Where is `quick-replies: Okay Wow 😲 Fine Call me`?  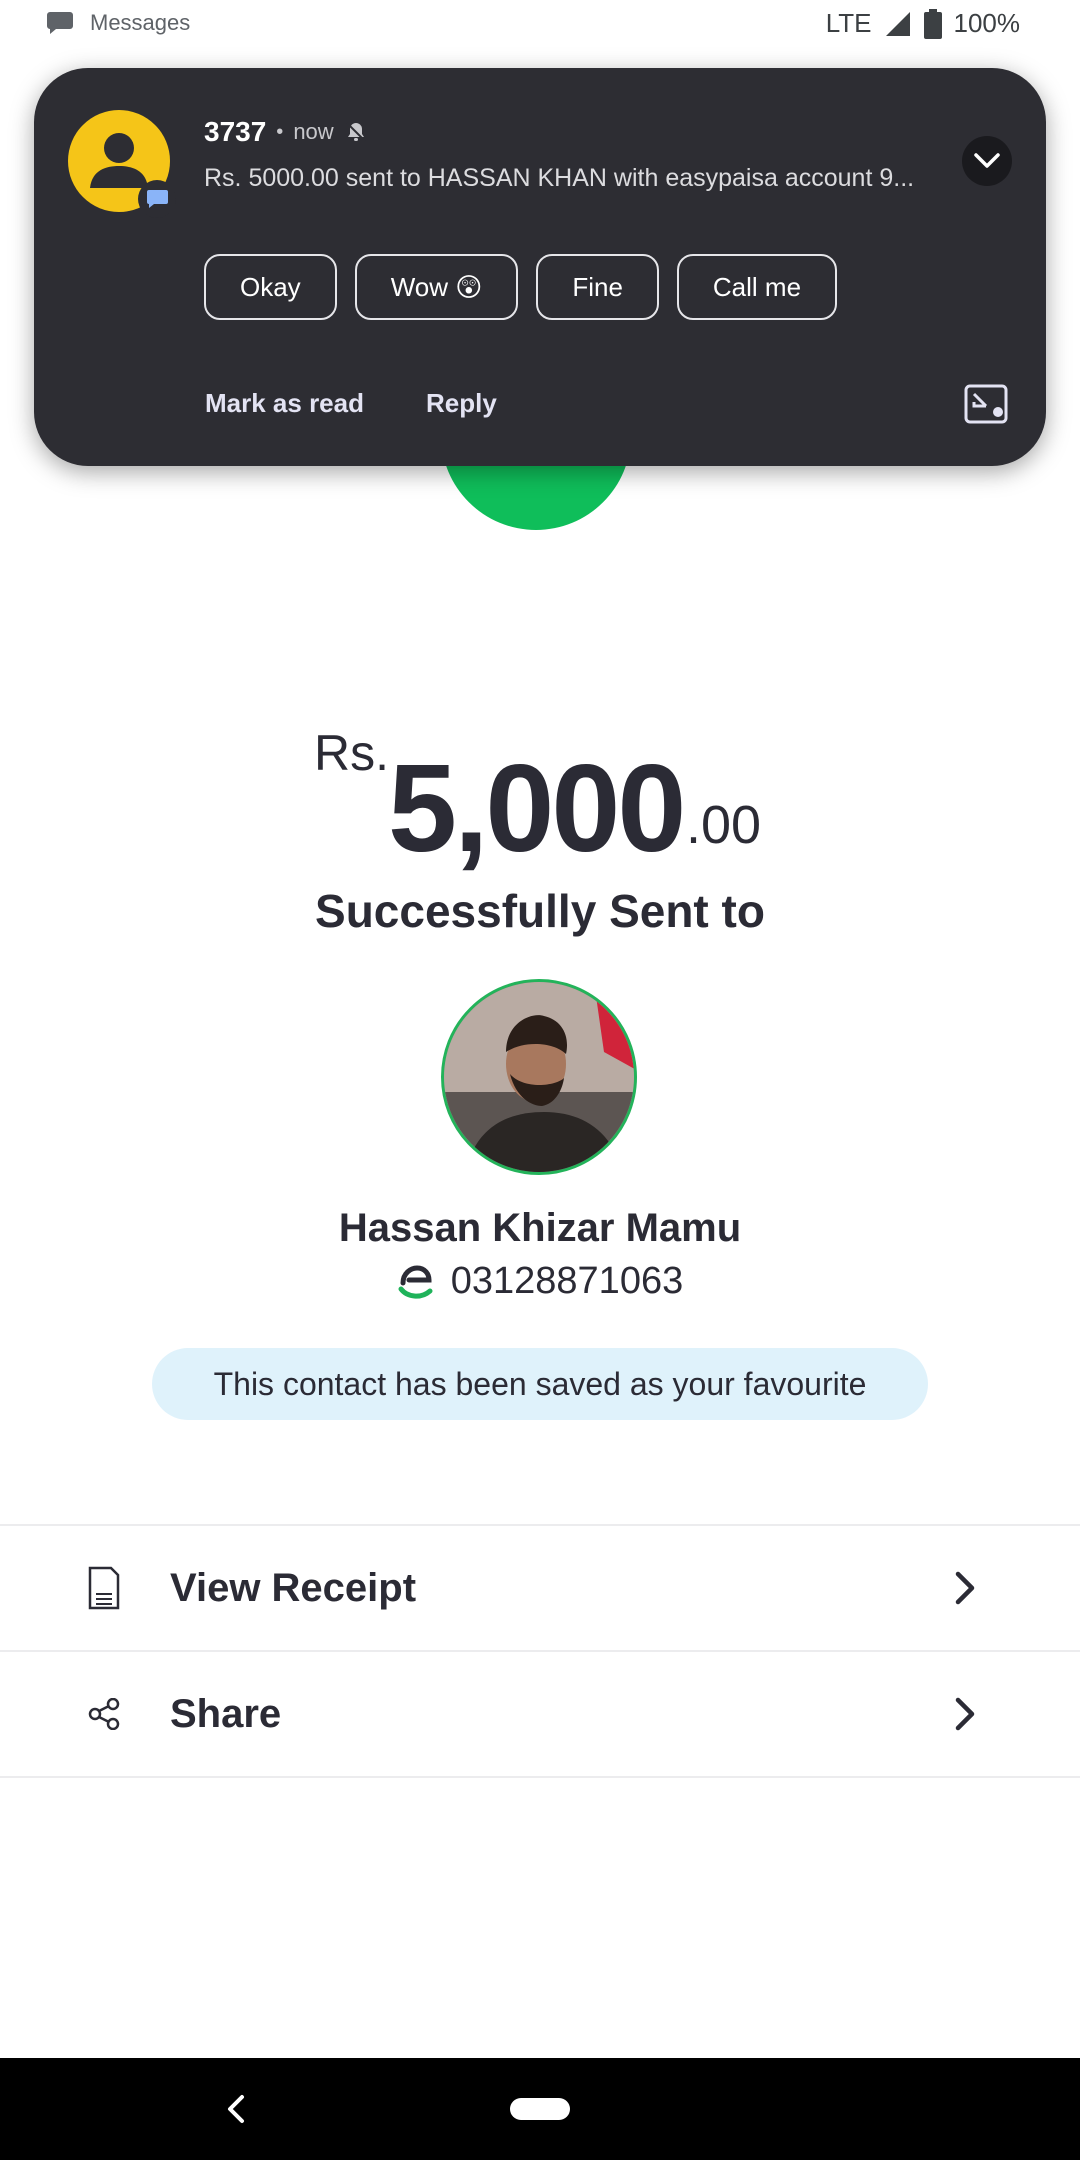 quick-replies: Okay Wow 😲 Fine Call me is located at coordinates (521, 287).